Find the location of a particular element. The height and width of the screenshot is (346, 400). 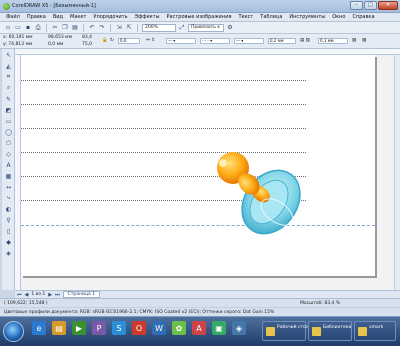

app-icon: ◈ is located at coordinates (239, 328).